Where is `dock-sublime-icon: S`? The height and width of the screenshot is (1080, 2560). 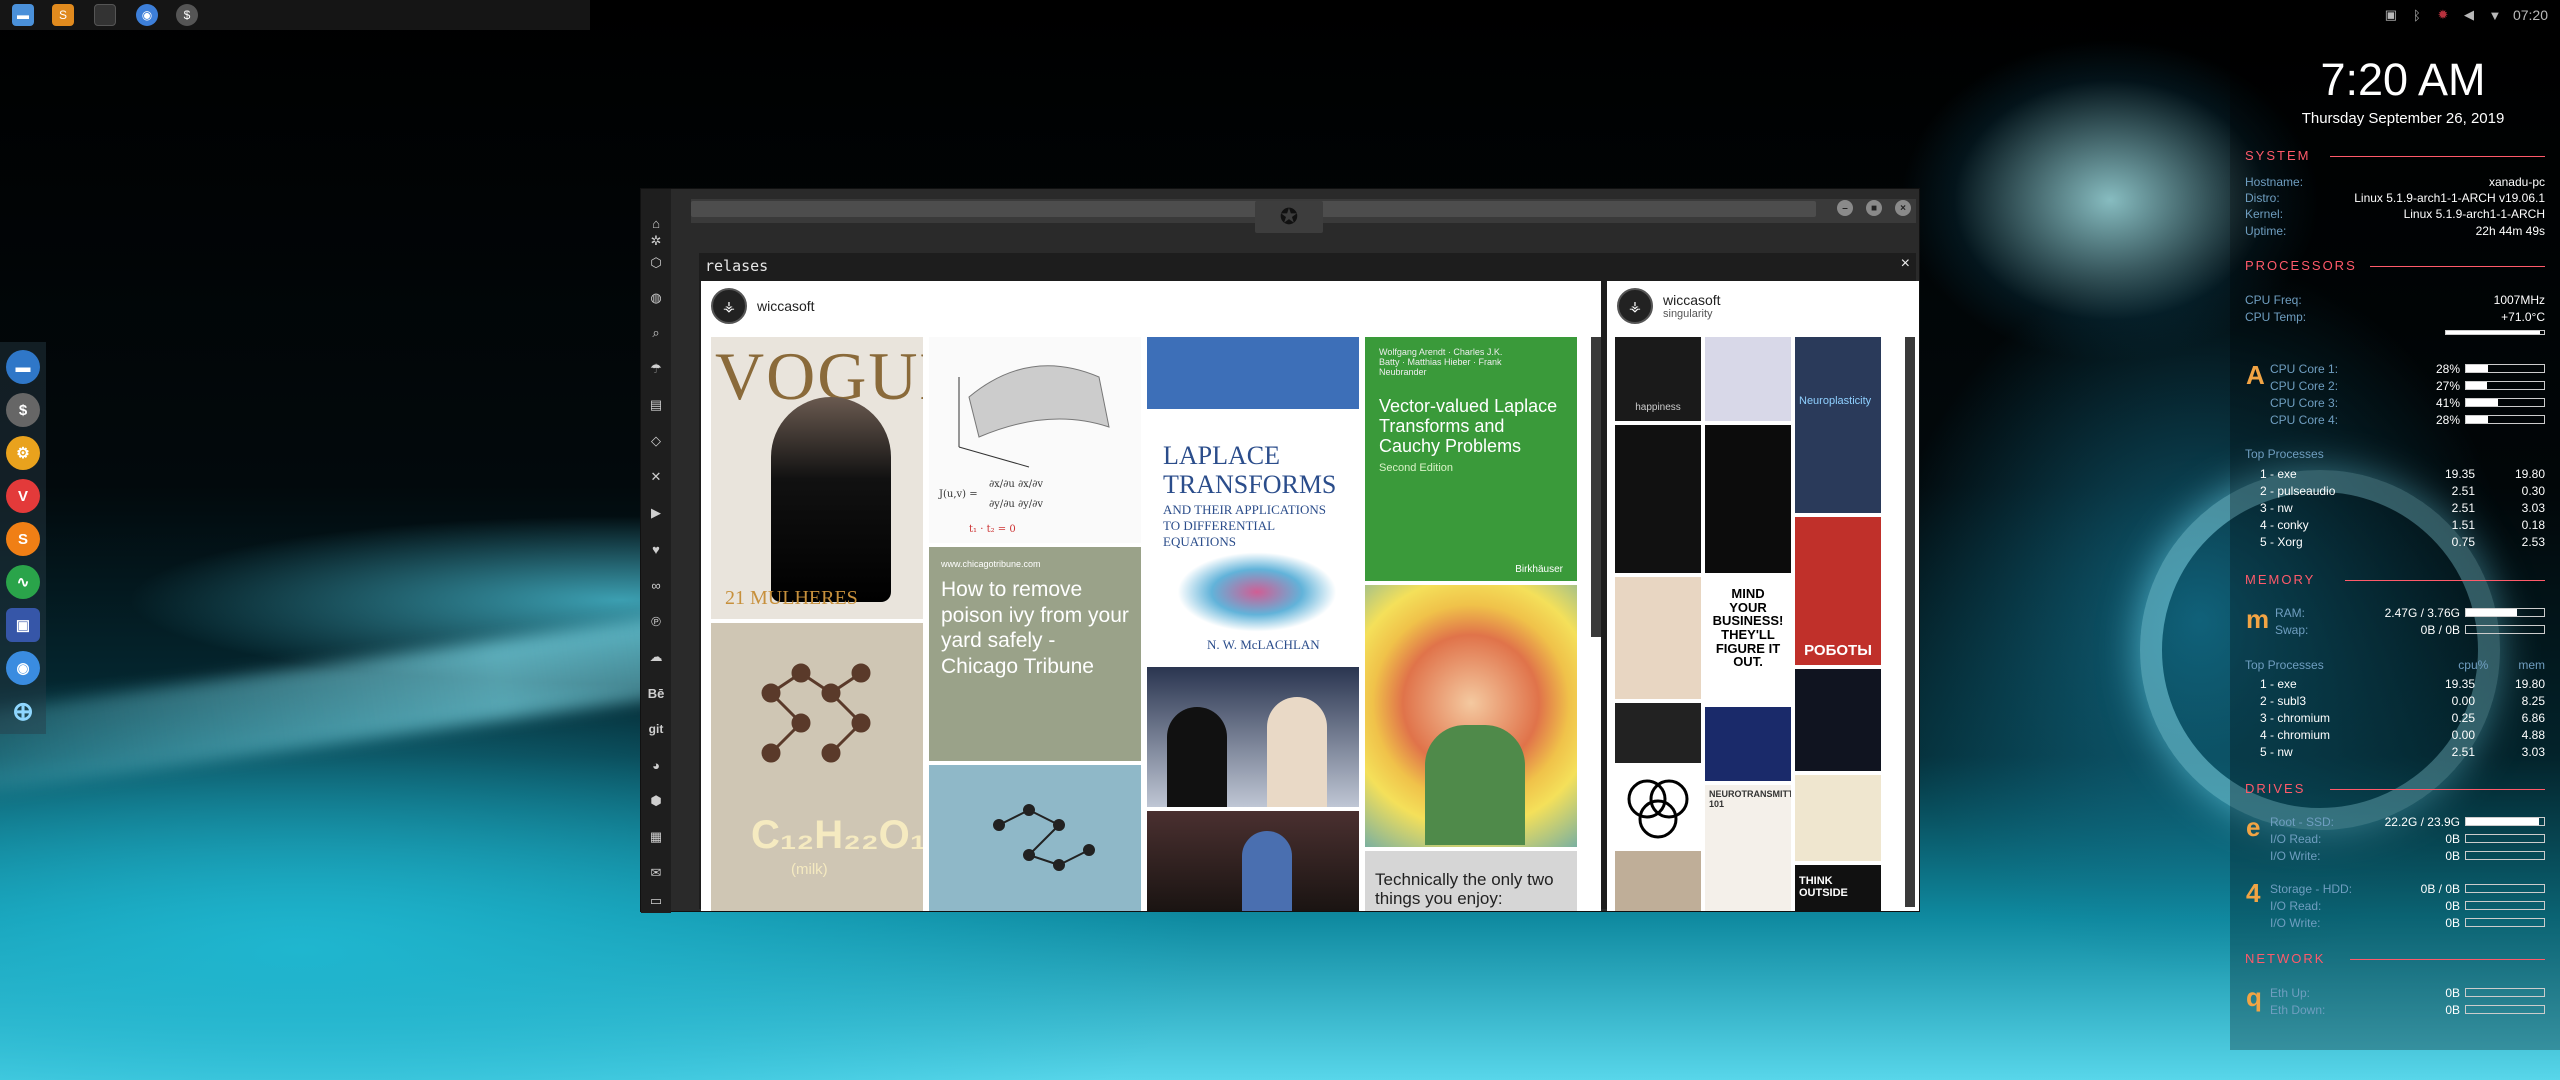
dock-sublime-icon: S is located at coordinates (23, 539).